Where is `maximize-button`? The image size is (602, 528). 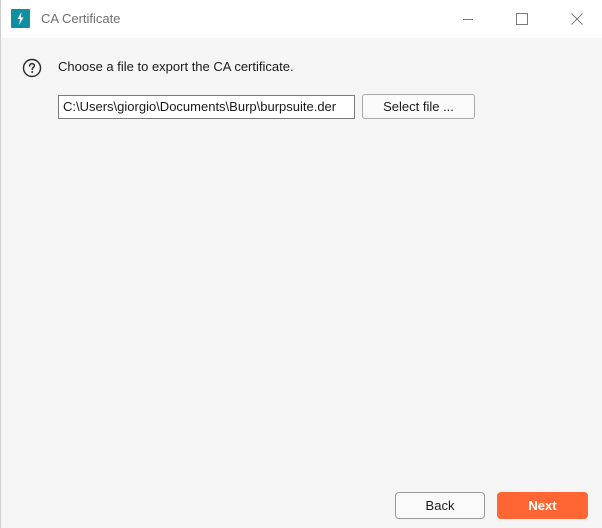
maximize-button is located at coordinates (522, 19).